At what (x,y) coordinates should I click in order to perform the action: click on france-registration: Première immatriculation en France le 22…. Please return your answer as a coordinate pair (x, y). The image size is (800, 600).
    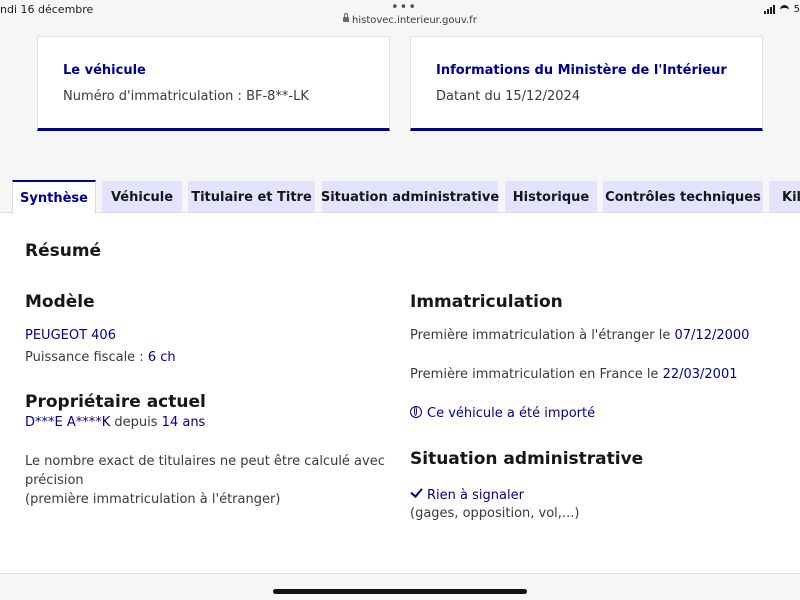
    Looking at the image, I should click on (574, 374).